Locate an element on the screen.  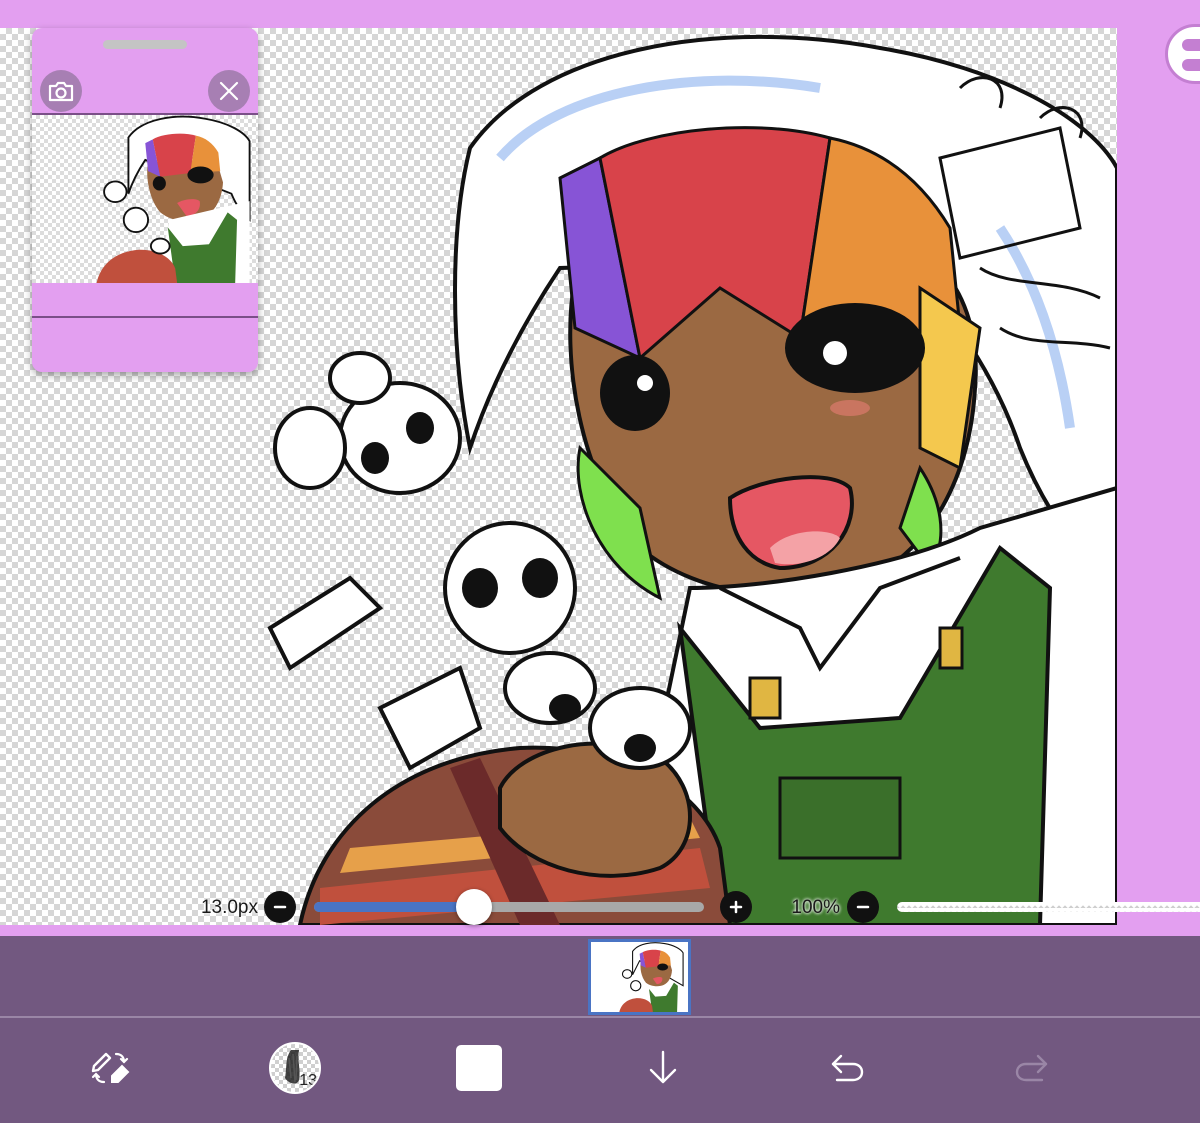
redo-icon is located at coordinates (1031, 1068).